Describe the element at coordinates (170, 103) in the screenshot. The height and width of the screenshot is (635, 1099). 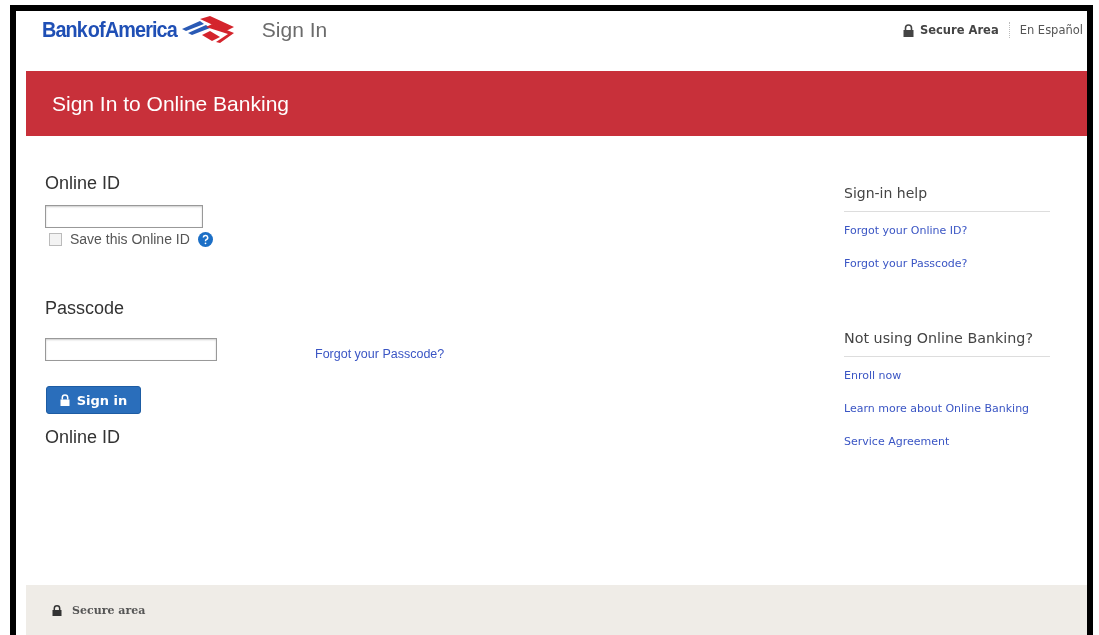
I see `banner-title: Sign In to Online Banking` at that location.